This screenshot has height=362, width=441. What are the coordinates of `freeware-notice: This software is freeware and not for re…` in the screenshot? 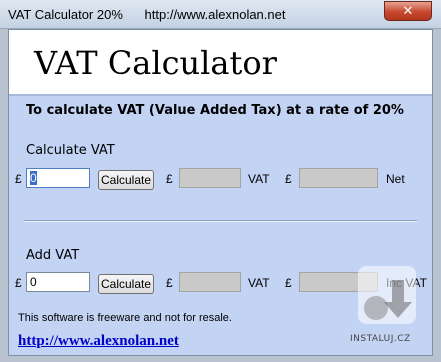 It's located at (125, 318).